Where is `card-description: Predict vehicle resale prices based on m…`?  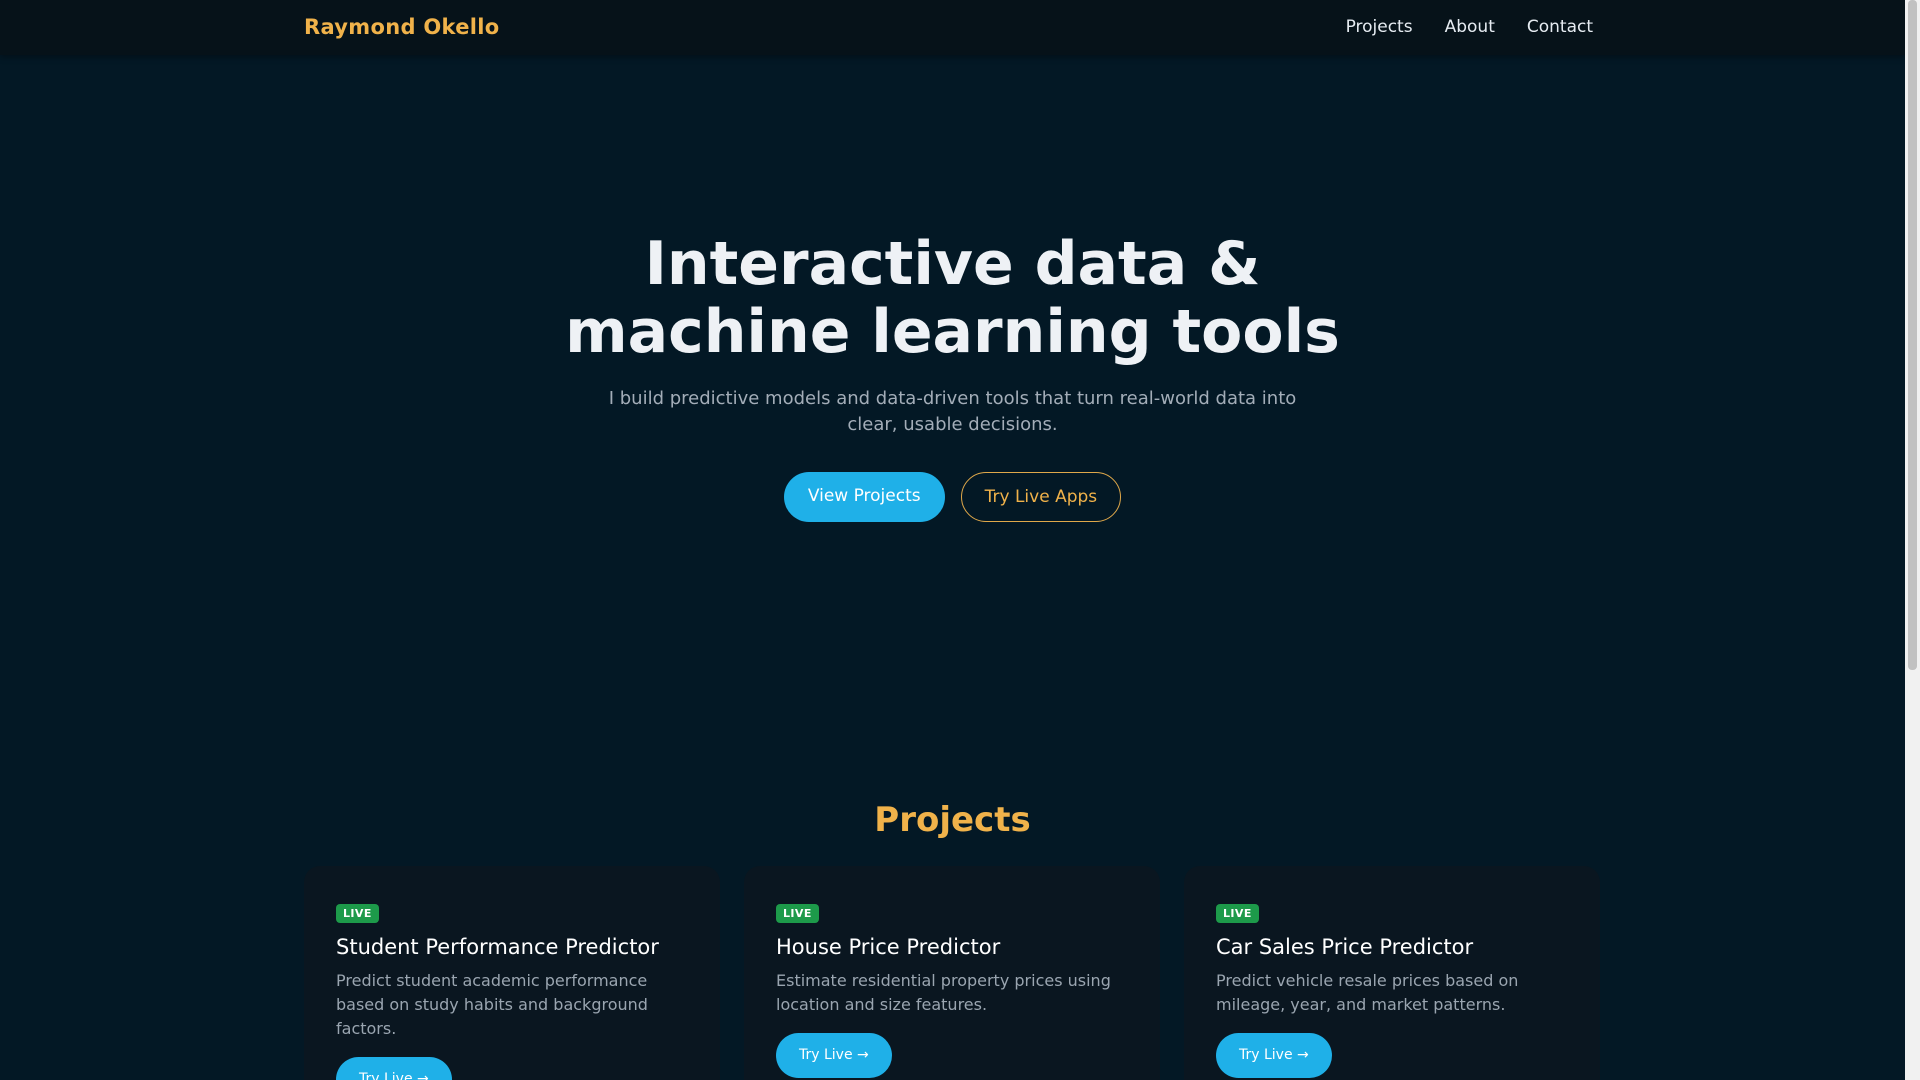 card-description: Predict vehicle resale prices based on m… is located at coordinates (1367, 992).